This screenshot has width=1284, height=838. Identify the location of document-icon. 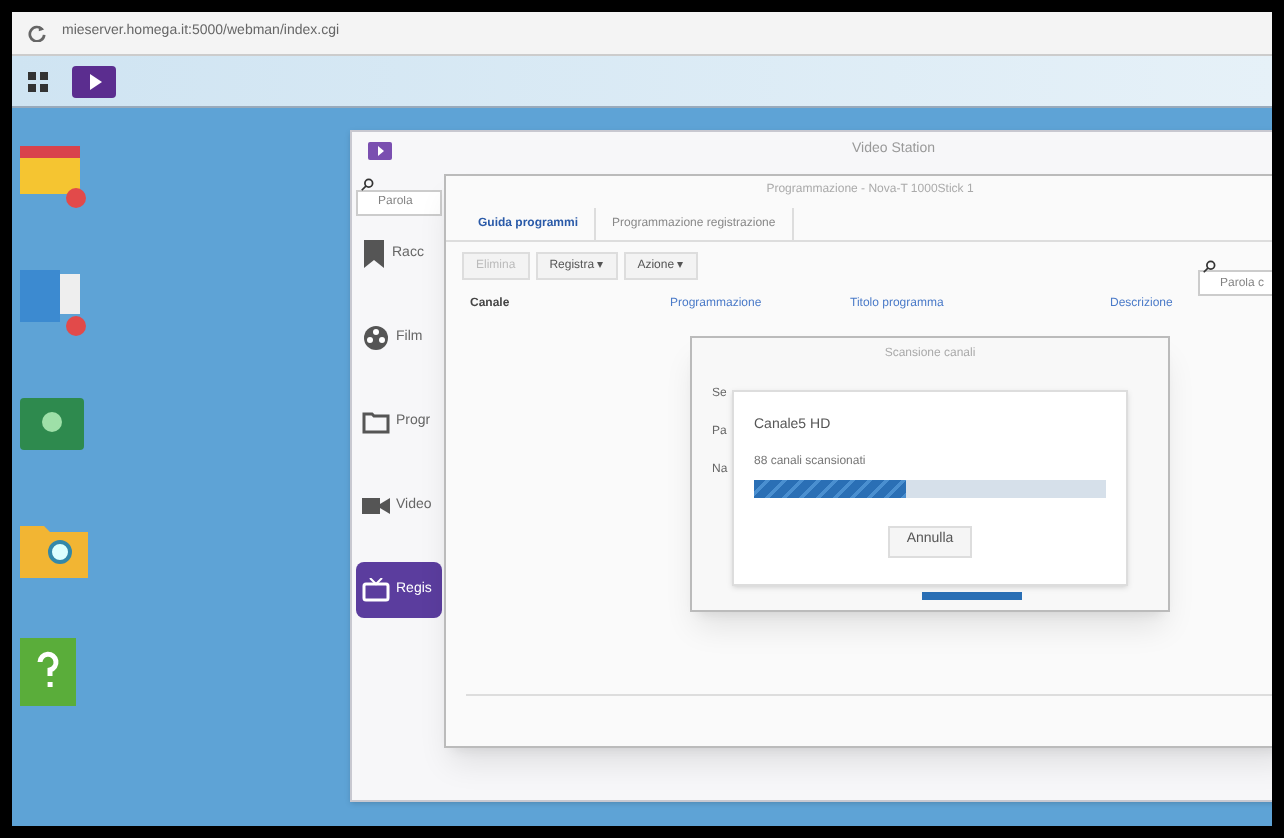
(54, 304).